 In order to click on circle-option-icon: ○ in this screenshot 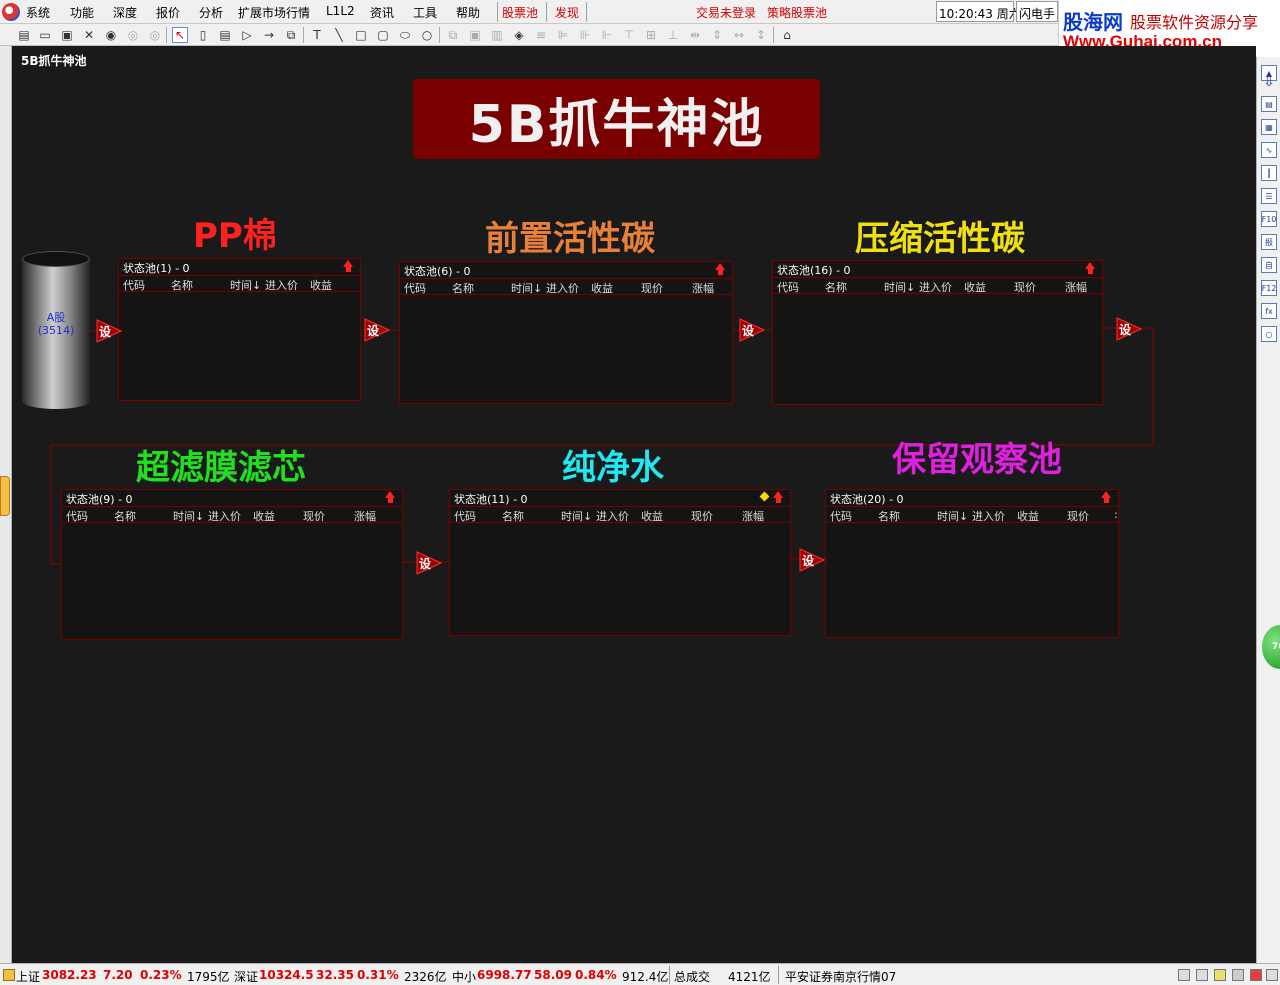, I will do `click(1269, 334)`.